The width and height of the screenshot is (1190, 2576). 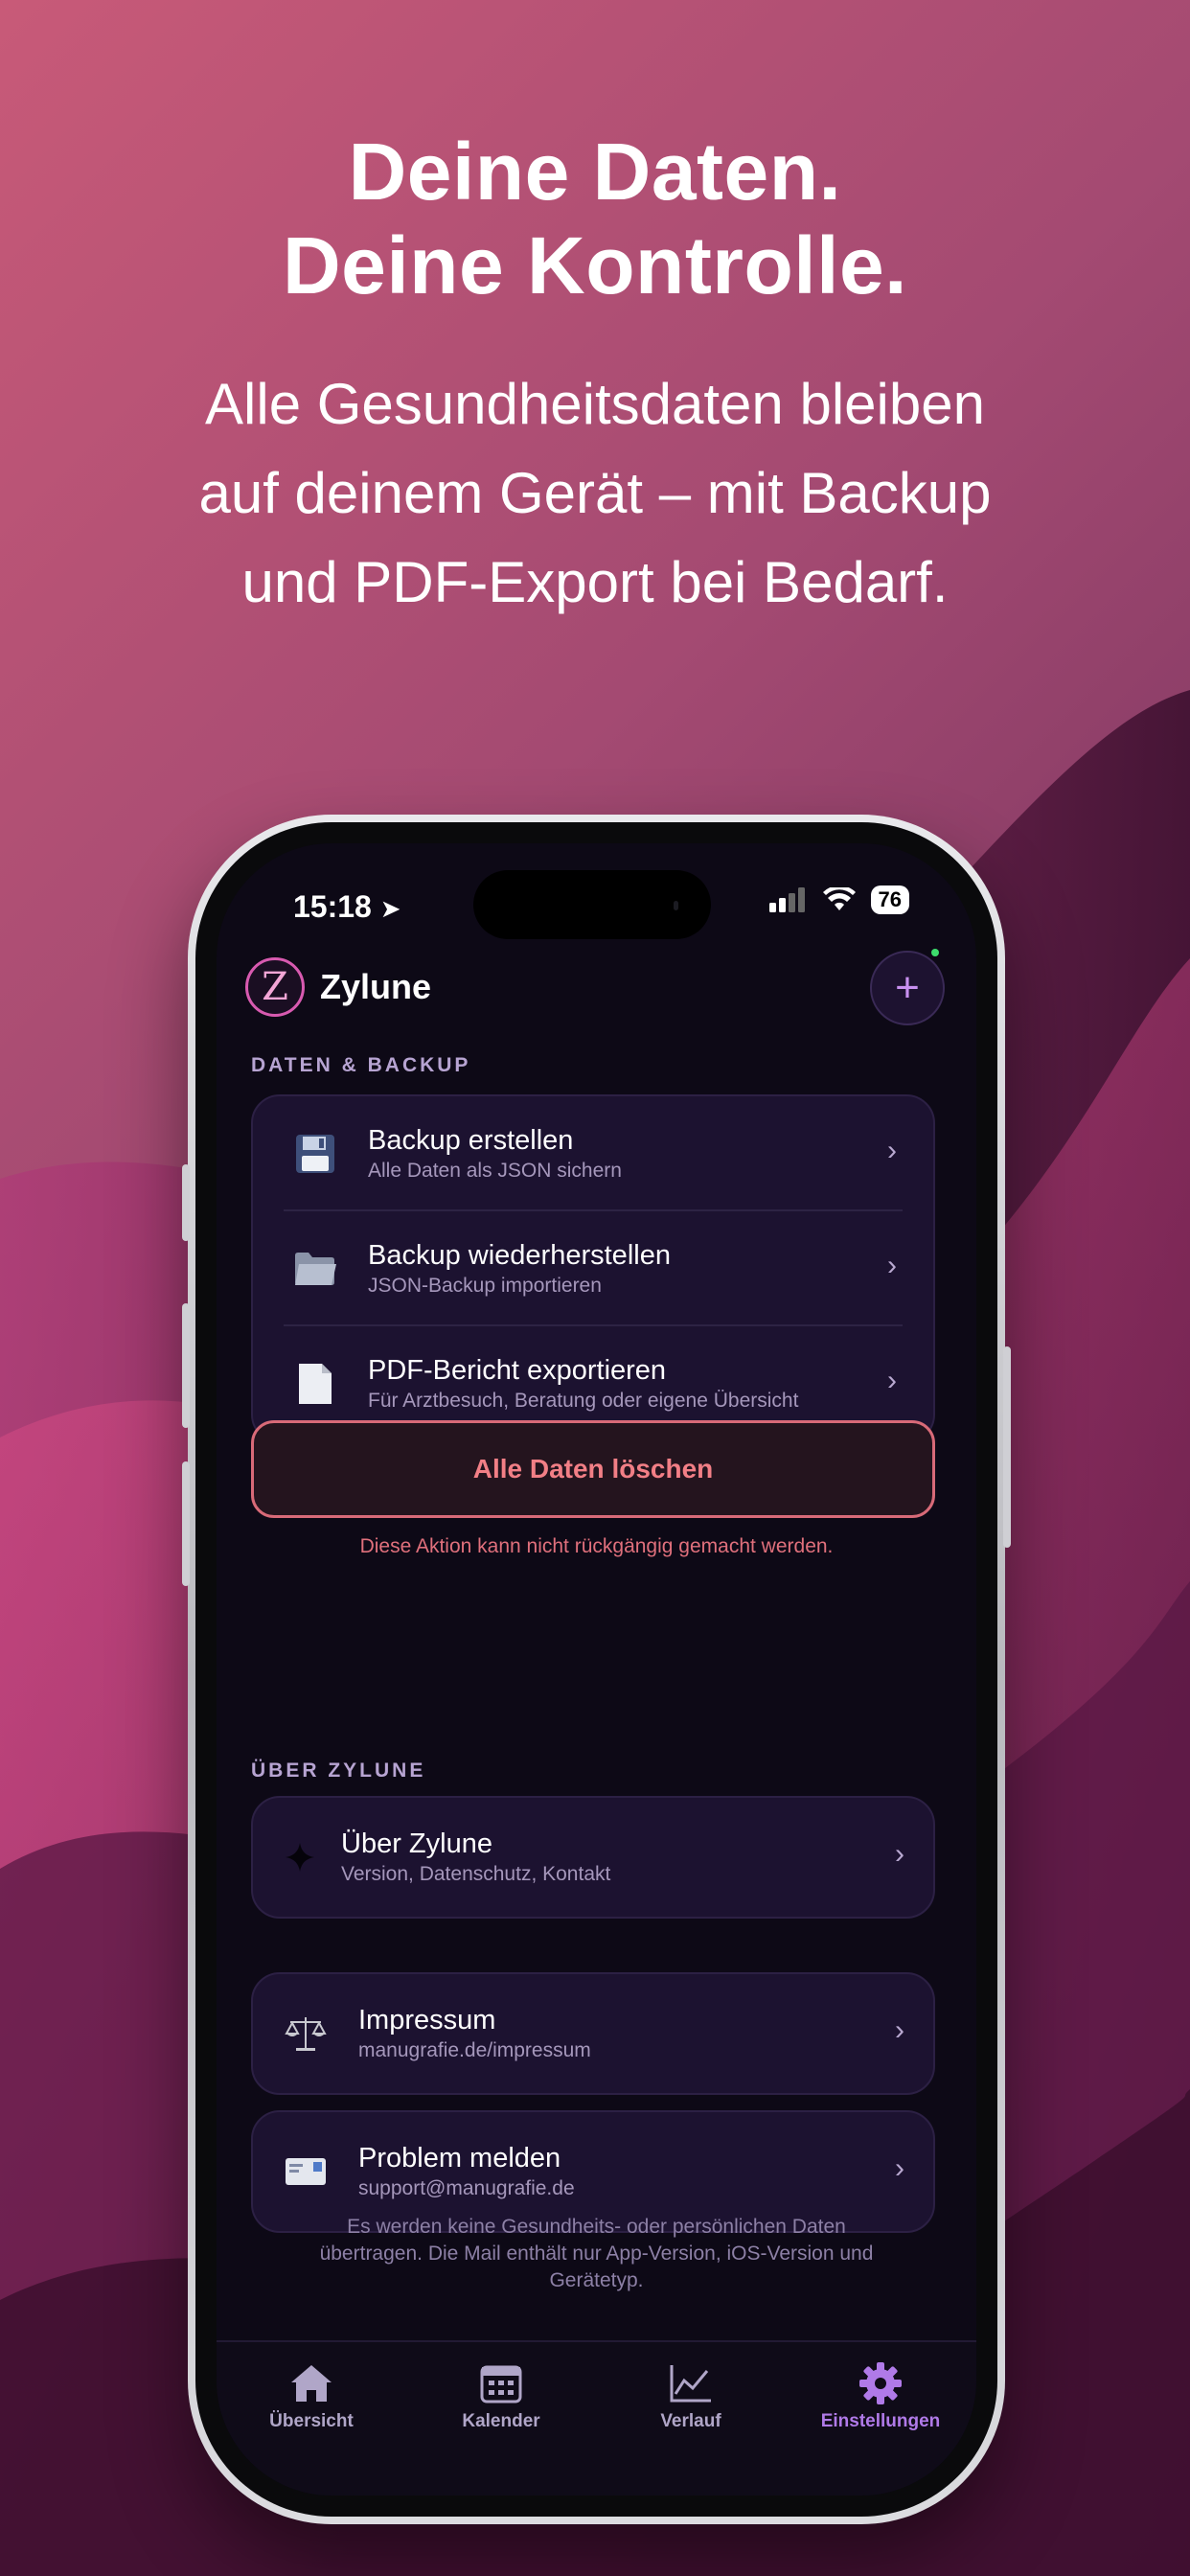 I want to click on tab-calendar: Kalender, so click(x=501, y=2395).